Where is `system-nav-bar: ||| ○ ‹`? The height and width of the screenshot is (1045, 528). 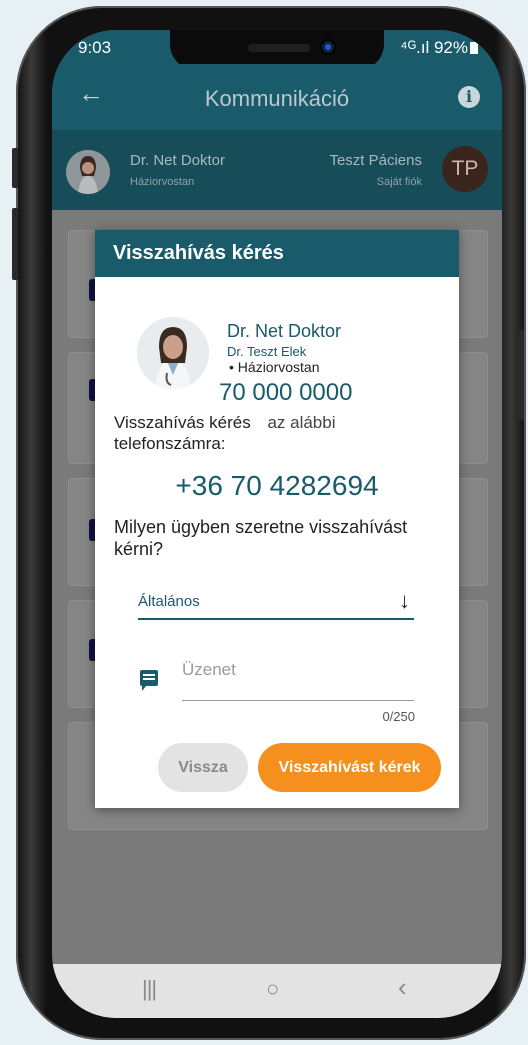
system-nav-bar: ||| ○ ‹ is located at coordinates (277, 991).